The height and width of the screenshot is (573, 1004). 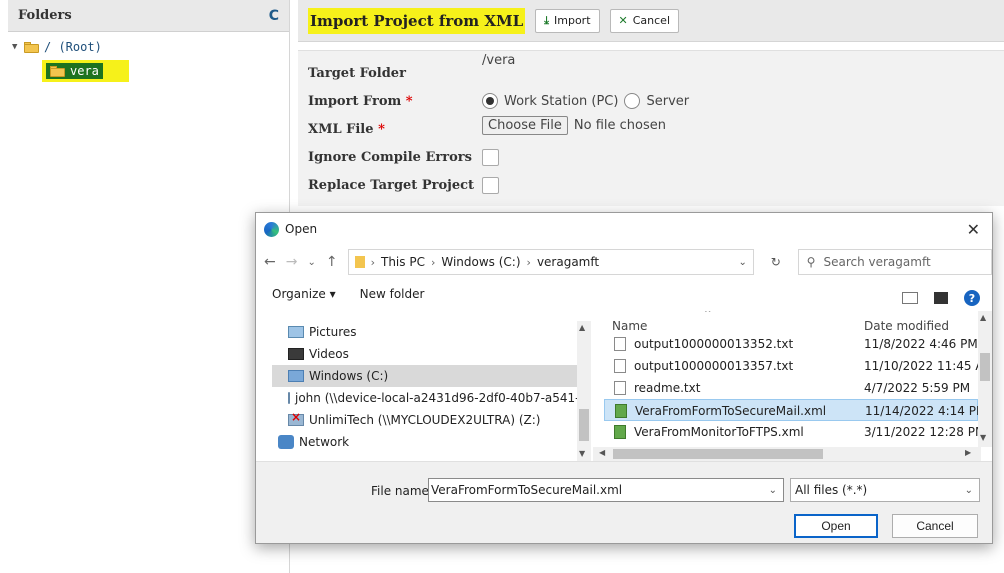 I want to click on folders-header: Folders C, so click(x=148, y=16).